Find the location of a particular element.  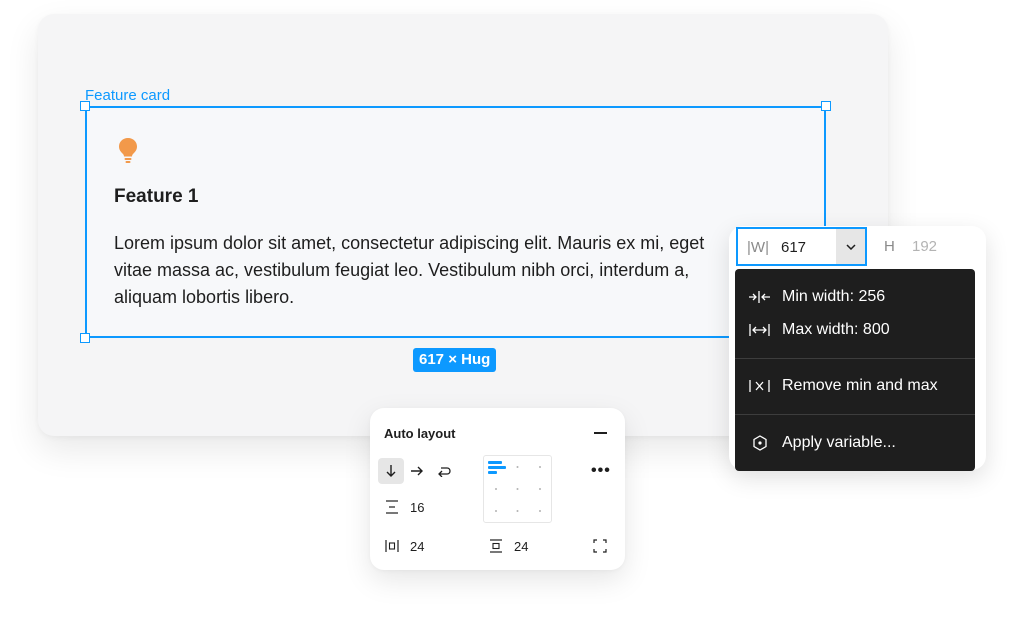

arrow-down-icon is located at coordinates (391, 471).